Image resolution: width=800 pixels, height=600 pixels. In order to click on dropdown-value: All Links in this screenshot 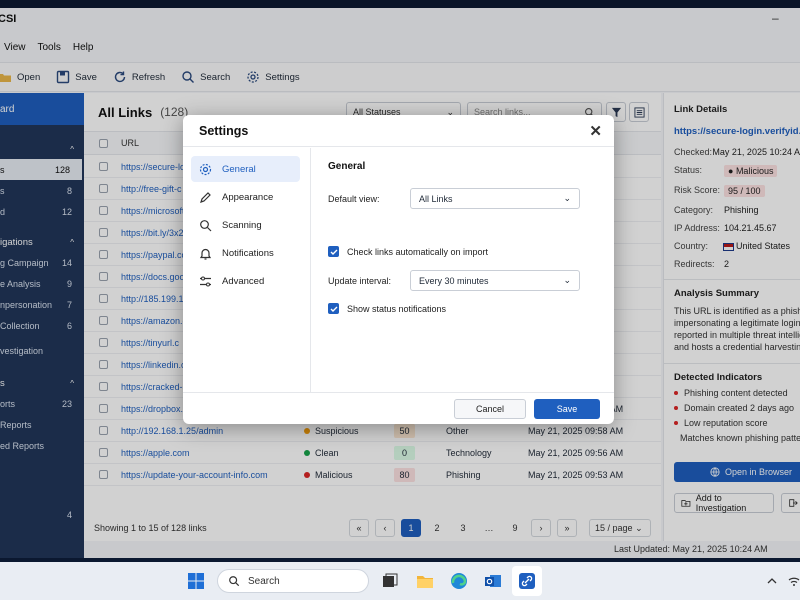, I will do `click(436, 198)`.